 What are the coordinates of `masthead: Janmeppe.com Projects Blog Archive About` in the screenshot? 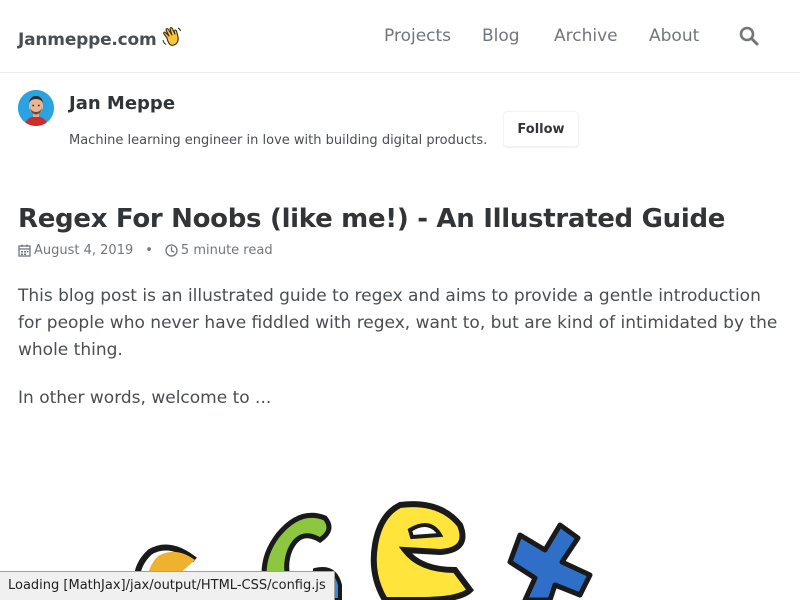 It's located at (400, 36).